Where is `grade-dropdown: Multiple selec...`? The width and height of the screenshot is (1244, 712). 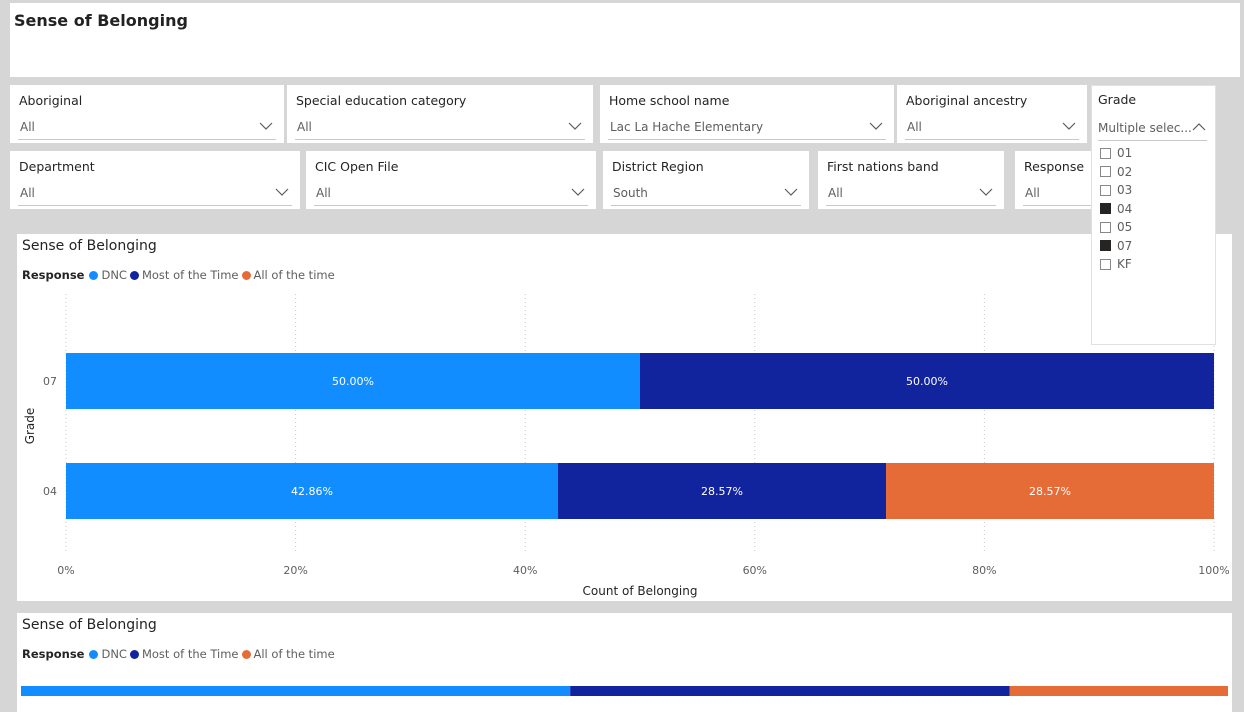
grade-dropdown: Multiple selec... is located at coordinates (1152, 128).